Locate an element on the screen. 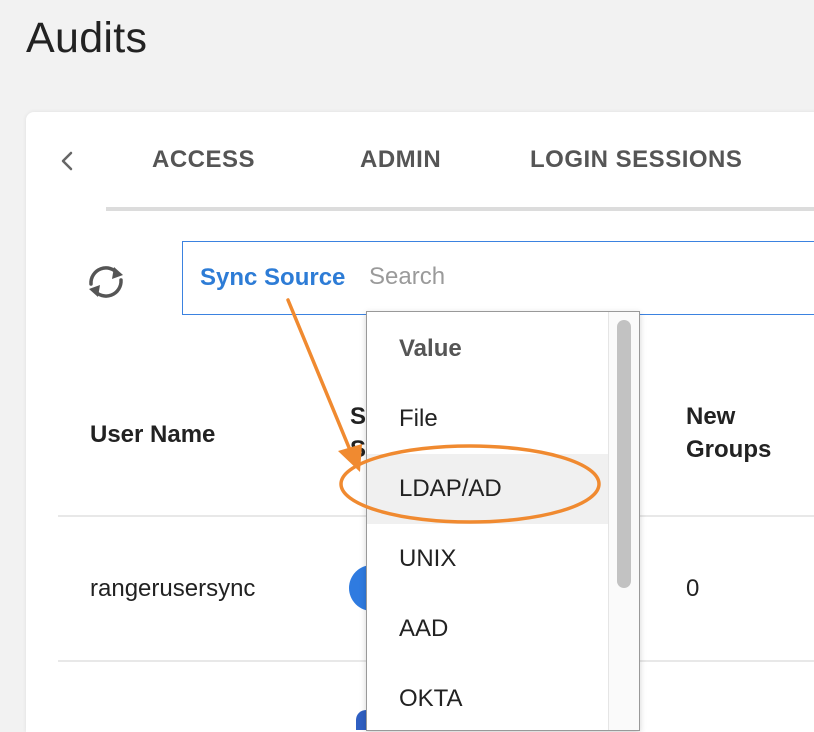 The height and width of the screenshot is (732, 814). tab-admin: ADMIN is located at coordinates (400, 160).